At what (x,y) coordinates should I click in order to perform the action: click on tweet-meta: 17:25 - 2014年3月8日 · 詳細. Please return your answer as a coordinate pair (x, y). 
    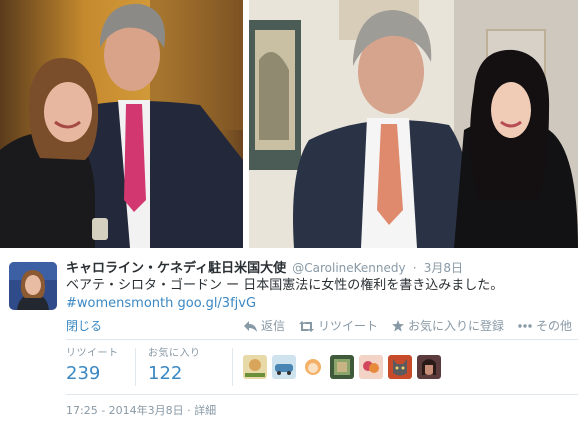
    Looking at the image, I should click on (141, 411).